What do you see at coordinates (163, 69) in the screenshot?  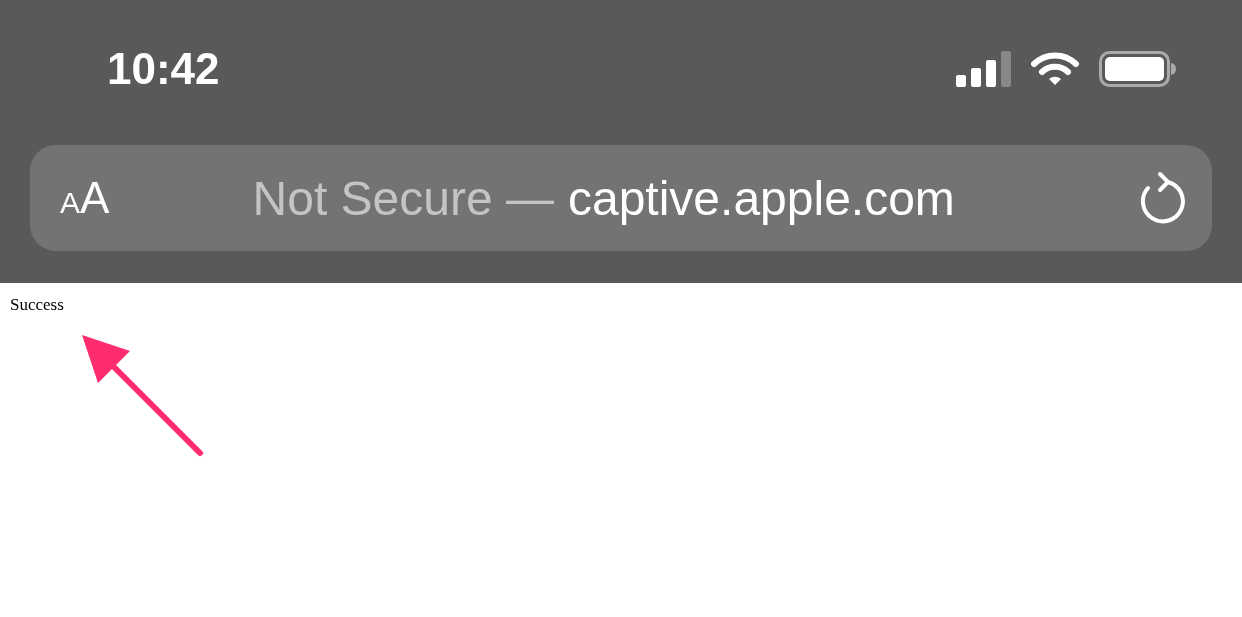 I see `status-time: 10:42` at bounding box center [163, 69].